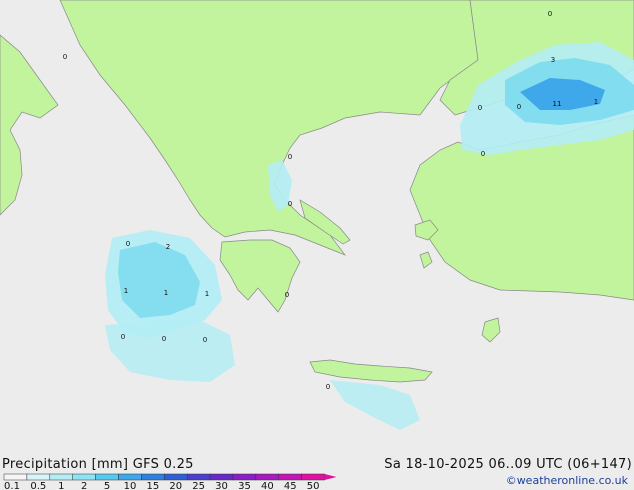  I want to click on legend-tick-label: 0.5, so click(38, 485).